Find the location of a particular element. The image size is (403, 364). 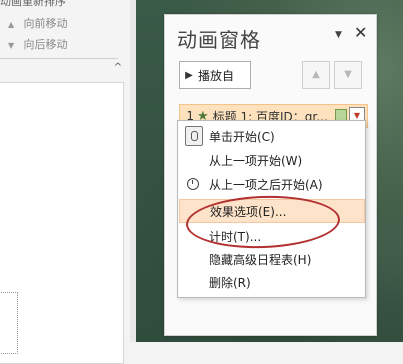

pane-title: 动画窗格 is located at coordinates (219, 40).